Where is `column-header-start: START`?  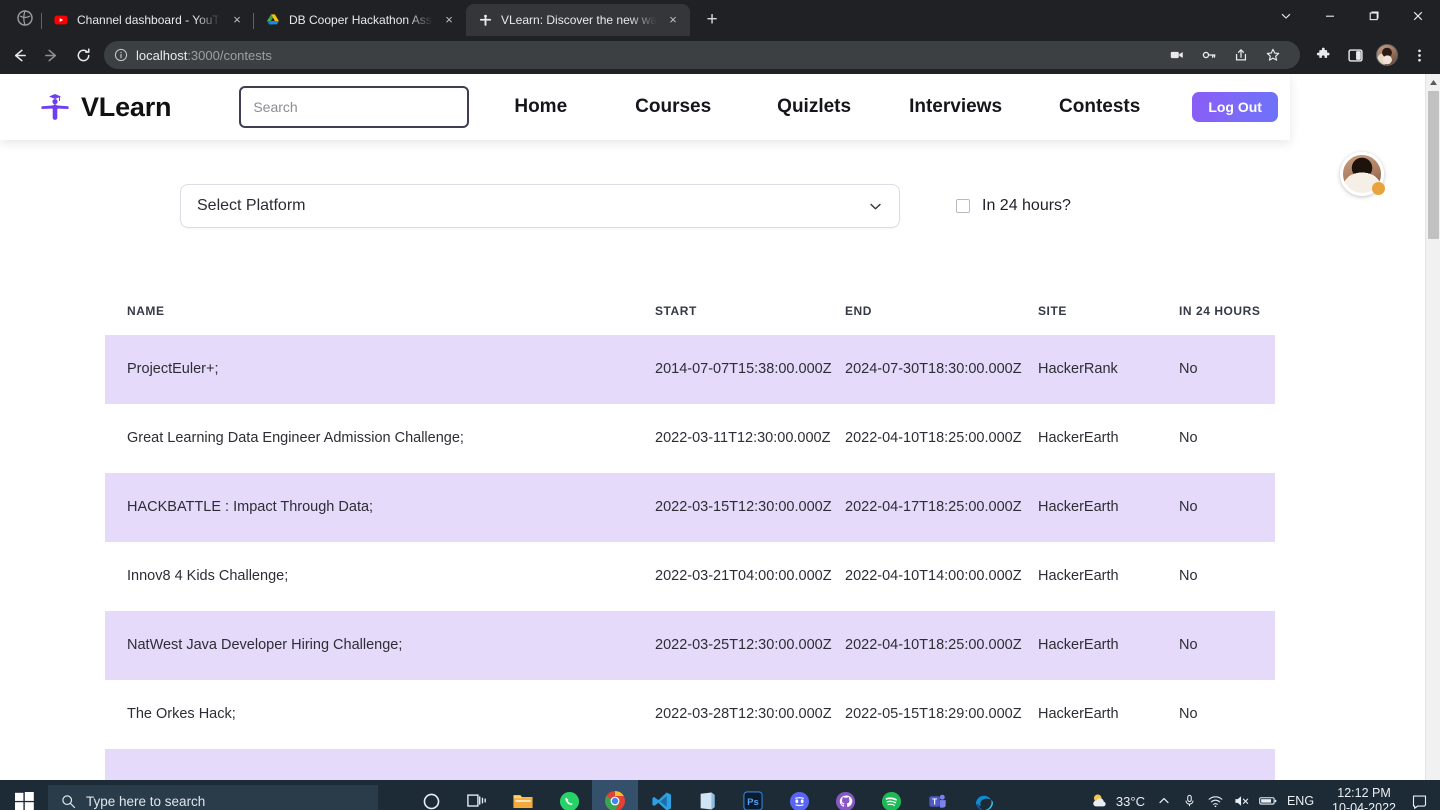 column-header-start: START is located at coordinates (750, 319).